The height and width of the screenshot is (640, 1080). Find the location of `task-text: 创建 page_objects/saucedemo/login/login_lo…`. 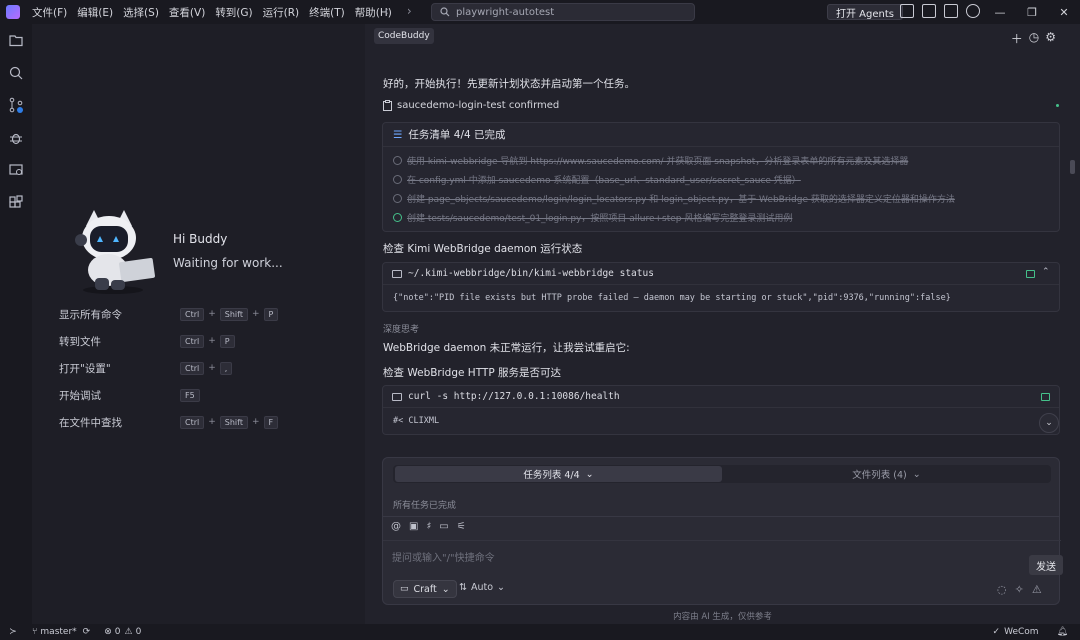

task-text: 创建 page_objects/saucedemo/login/login_lo… is located at coordinates (681, 200).